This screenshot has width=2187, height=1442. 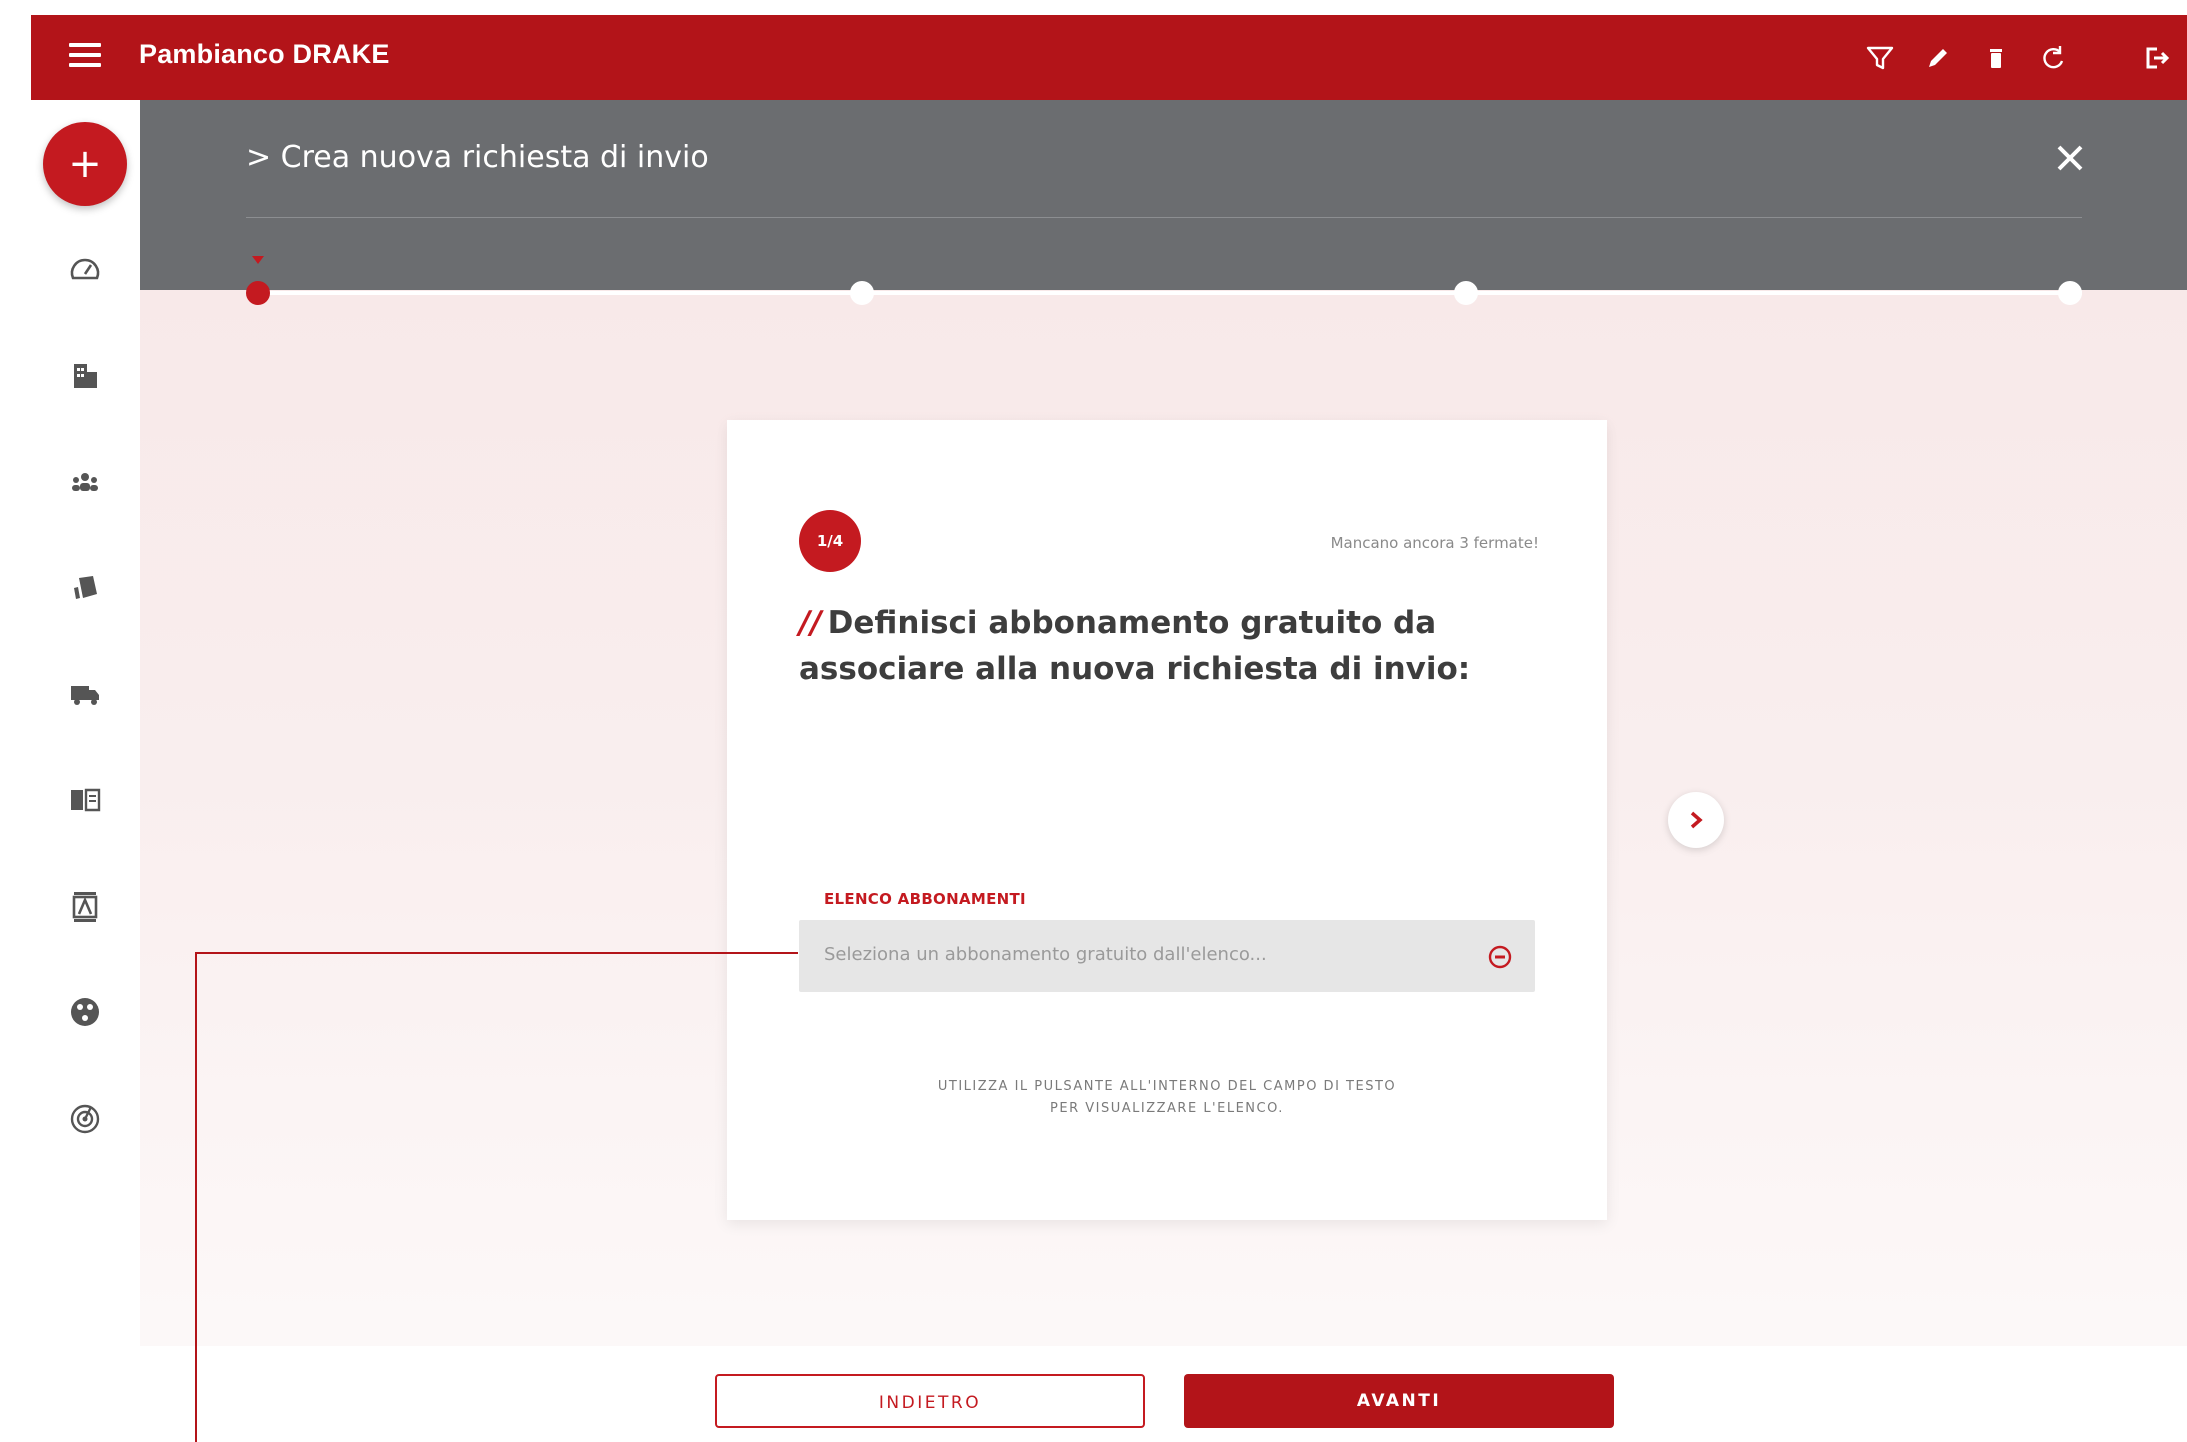 I want to click on back-button: INDIETRO, so click(x=930, y=1401).